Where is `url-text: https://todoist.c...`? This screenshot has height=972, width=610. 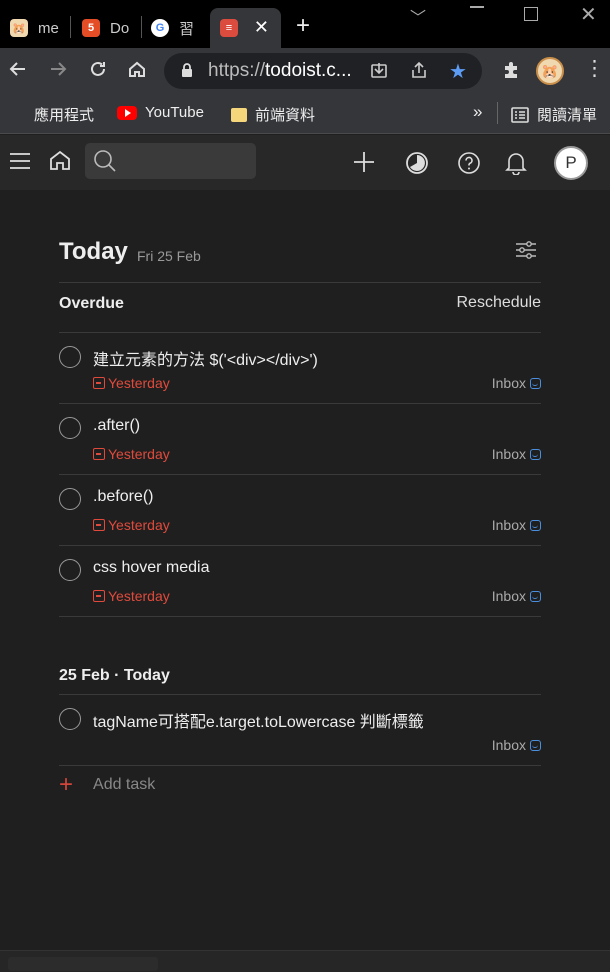 url-text: https://todoist.c... is located at coordinates (280, 71).